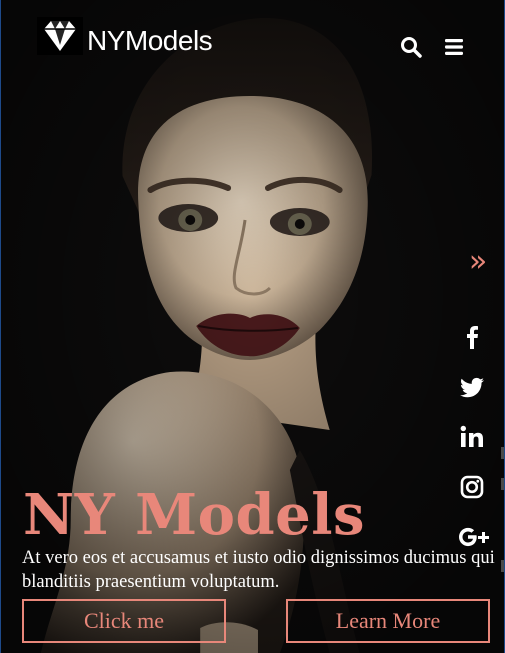 The image size is (505, 653). Describe the element at coordinates (472, 437) in the screenshot. I see `linkedin-icon` at that location.